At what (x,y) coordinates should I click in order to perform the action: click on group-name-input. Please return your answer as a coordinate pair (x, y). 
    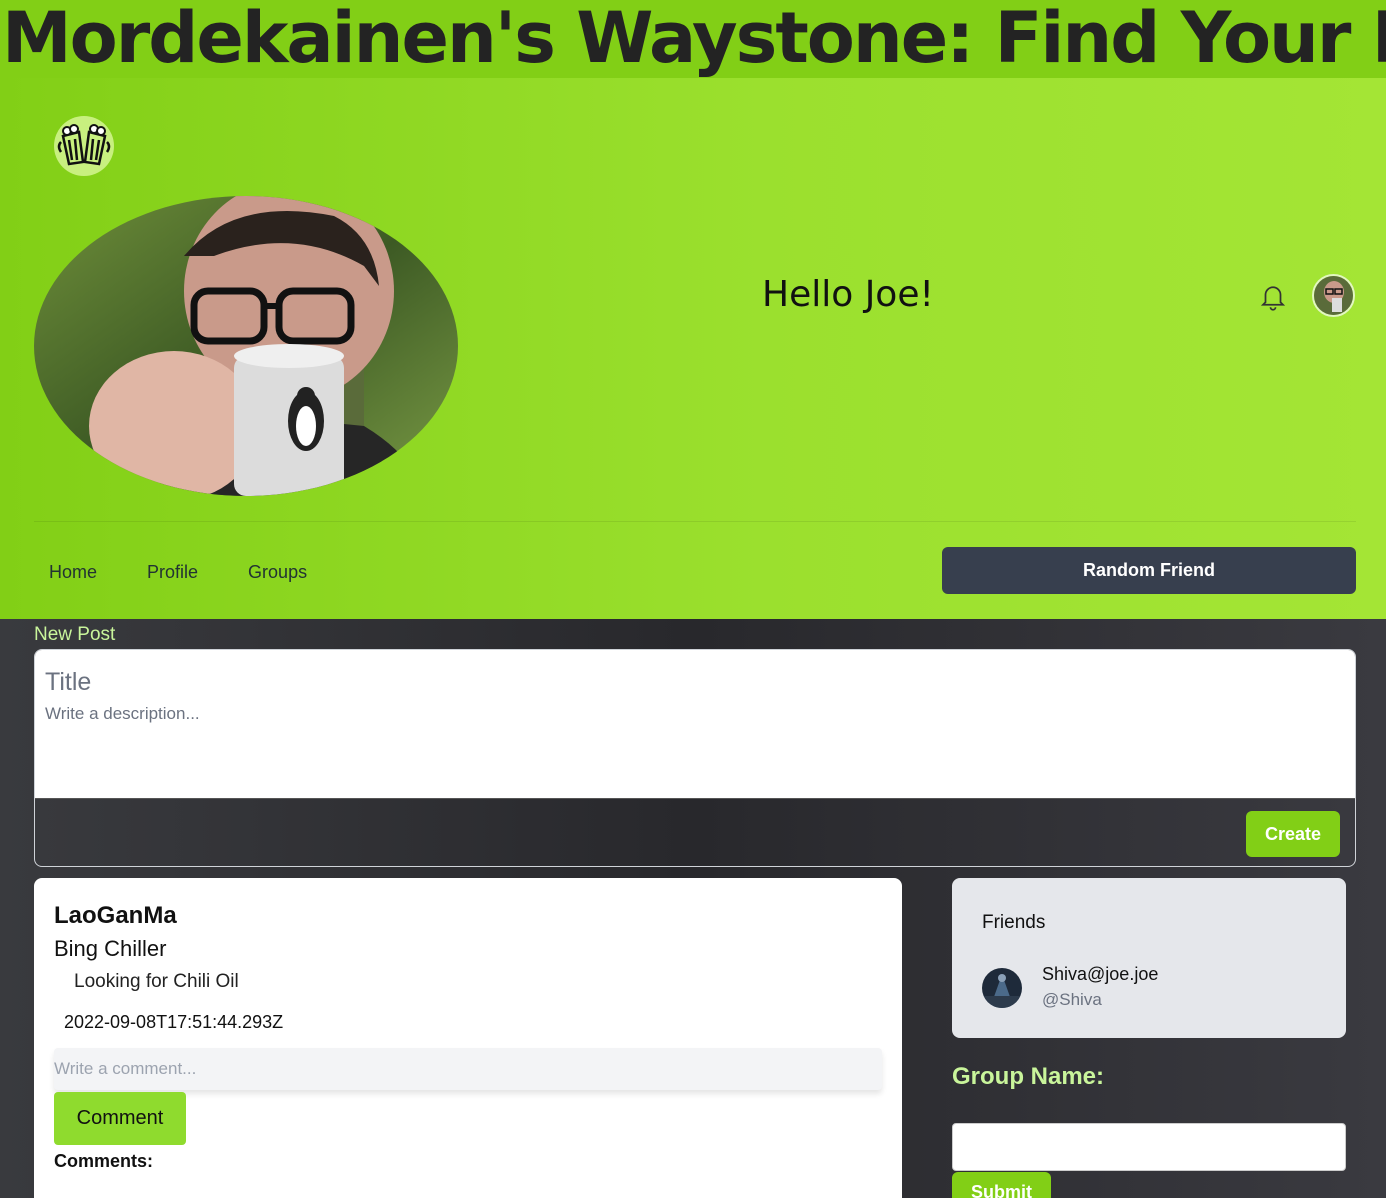
    Looking at the image, I should click on (1149, 1147).